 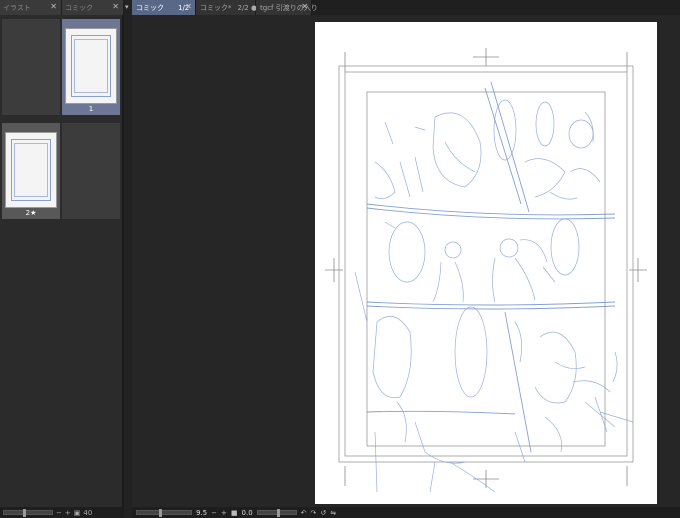 What do you see at coordinates (88, 512) in the screenshot?
I see `zoom-value: 40` at bounding box center [88, 512].